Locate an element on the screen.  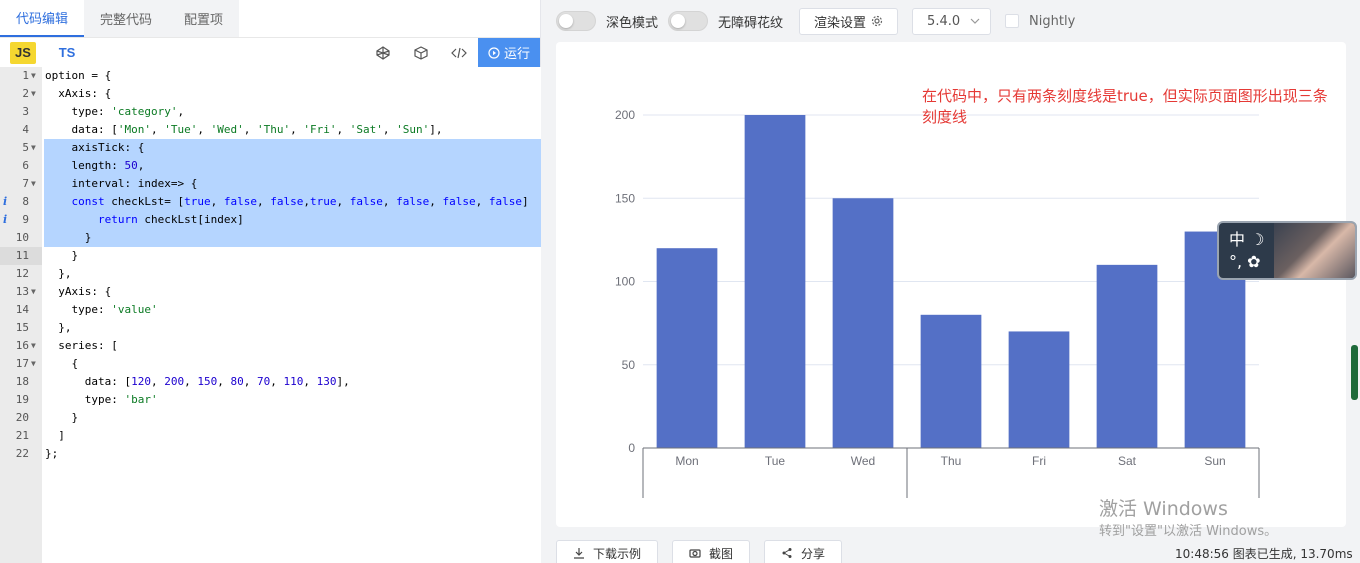
codepen-icon is located at coordinates (383, 52).